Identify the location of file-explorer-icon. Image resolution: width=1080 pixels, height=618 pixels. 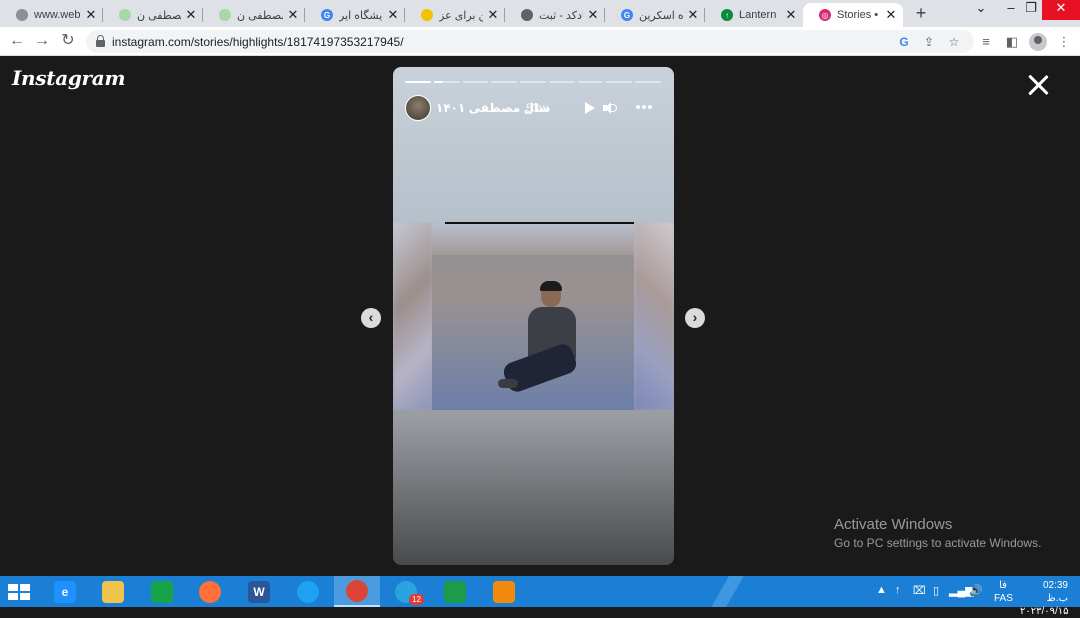
(113, 591).